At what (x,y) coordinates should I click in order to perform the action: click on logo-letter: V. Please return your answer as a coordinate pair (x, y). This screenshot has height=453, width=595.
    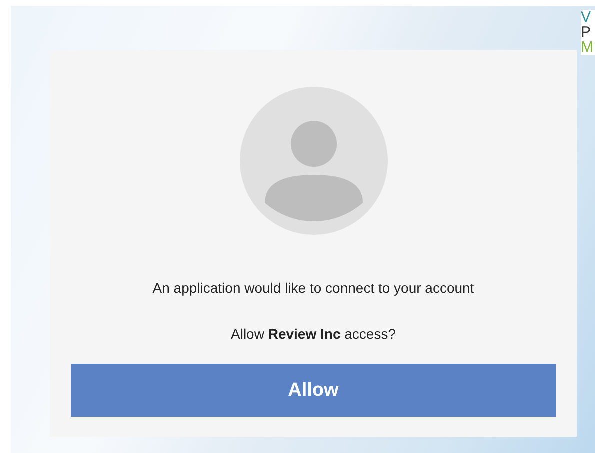
    Looking at the image, I should click on (586, 17).